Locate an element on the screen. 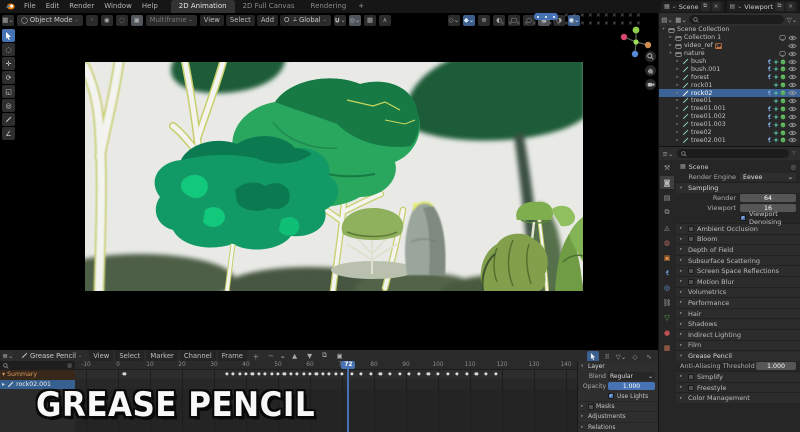 This screenshot has width=800, height=432. workspace-tab-rendering: Rendering is located at coordinates (329, 6).